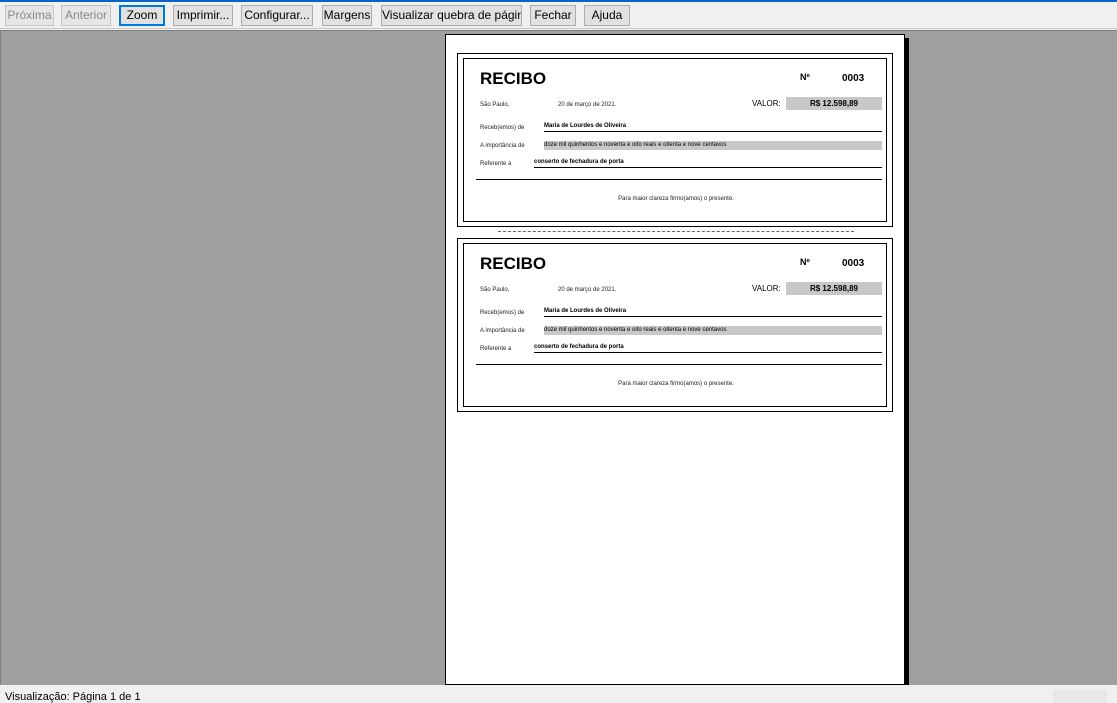 The width and height of the screenshot is (1117, 703). What do you see at coordinates (607, 15) in the screenshot?
I see `help-button: Ajuda` at bounding box center [607, 15].